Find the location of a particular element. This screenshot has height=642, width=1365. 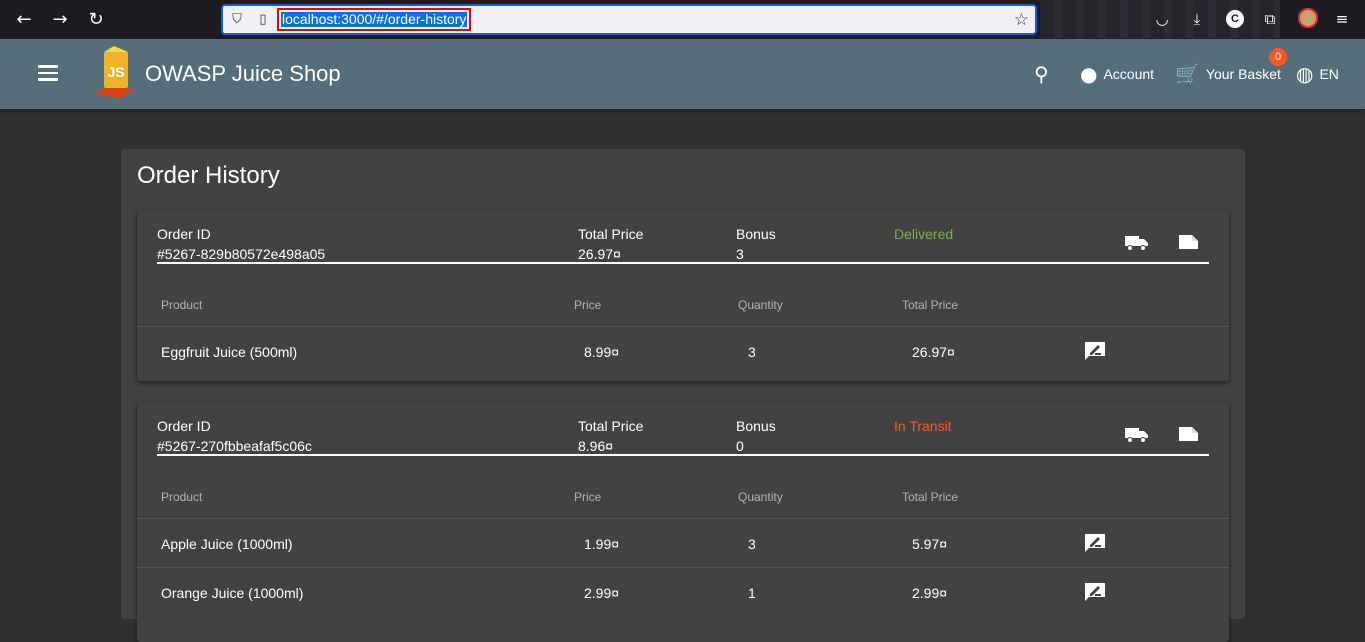

product-total: 5.97¤ is located at coordinates (930, 544).